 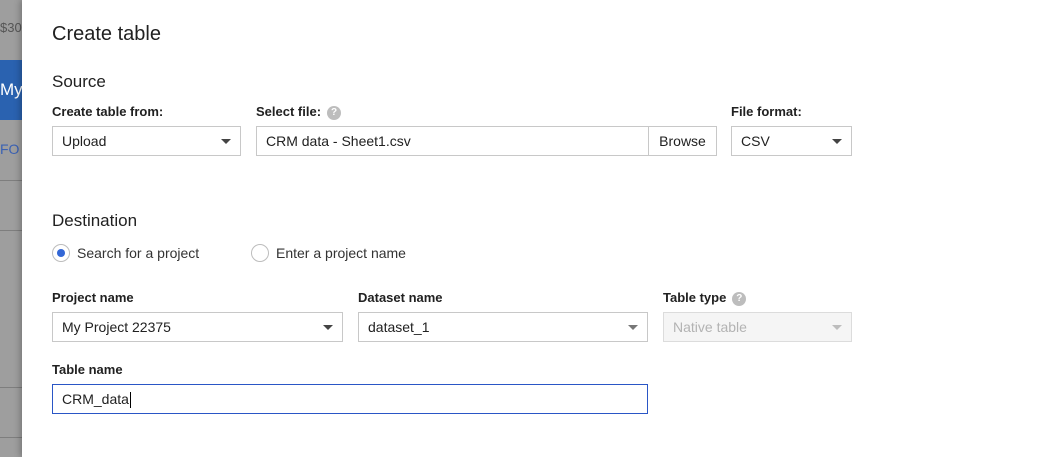 I want to click on background-page: $30 My FO, so click(x=11, y=228).